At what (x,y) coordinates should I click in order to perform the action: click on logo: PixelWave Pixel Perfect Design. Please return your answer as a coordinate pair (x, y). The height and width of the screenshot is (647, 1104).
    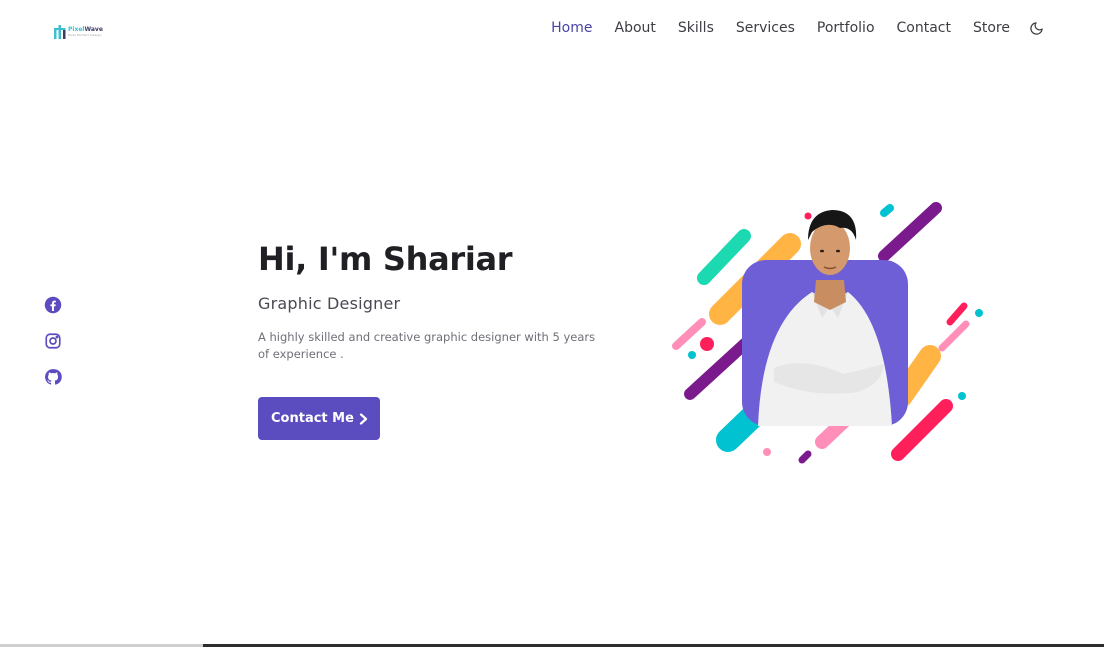
    Looking at the image, I should click on (78, 32).